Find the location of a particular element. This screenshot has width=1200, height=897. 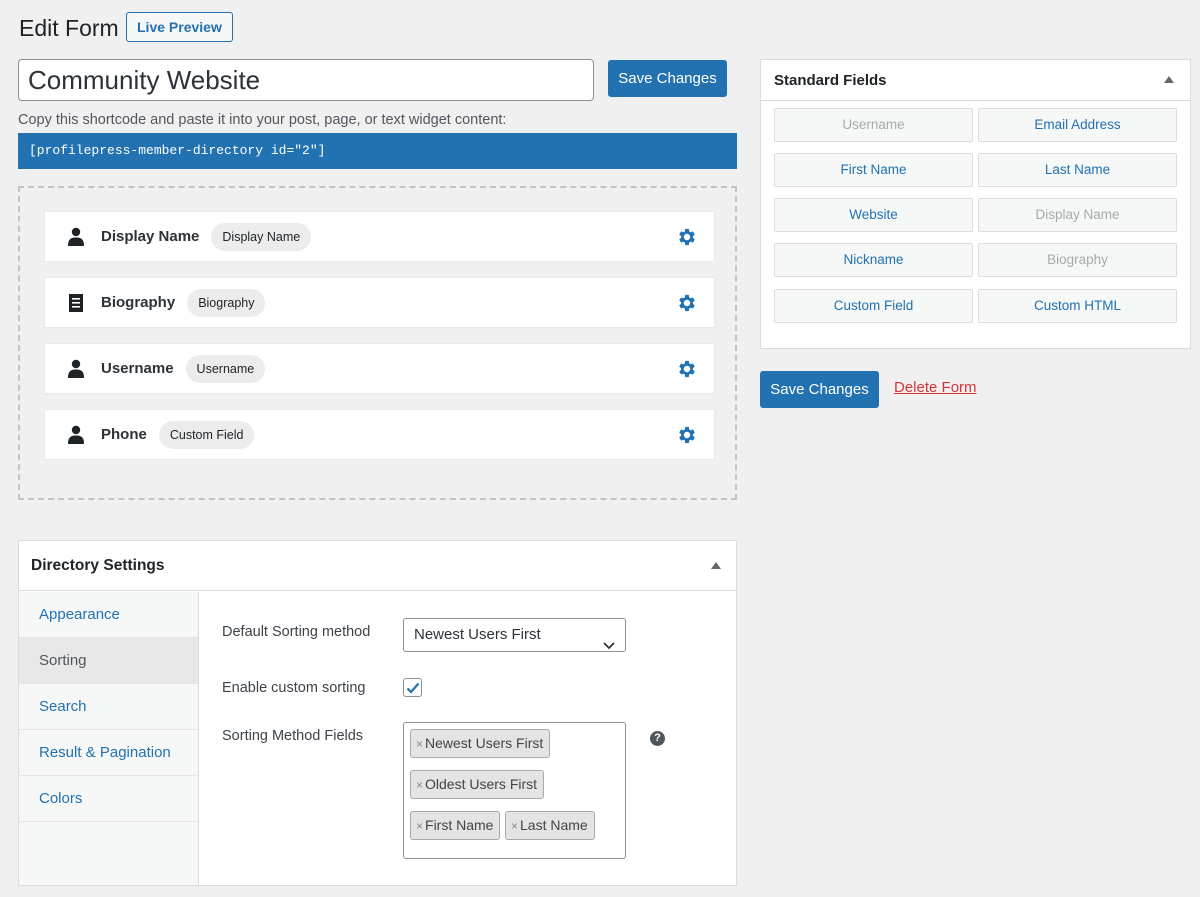

std-field-last-name: Last Name is located at coordinates (1077, 170).